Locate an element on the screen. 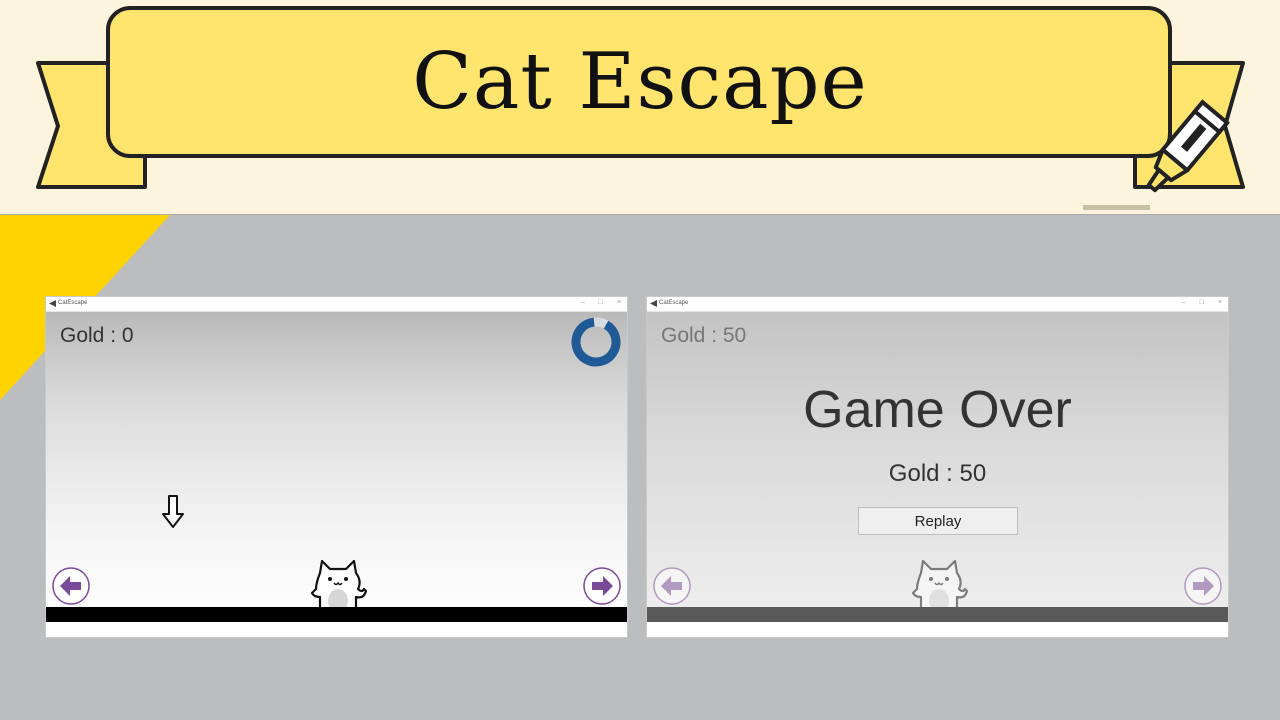 This screenshot has width=1280, height=720. down-arrow-icon is located at coordinates (173, 511).